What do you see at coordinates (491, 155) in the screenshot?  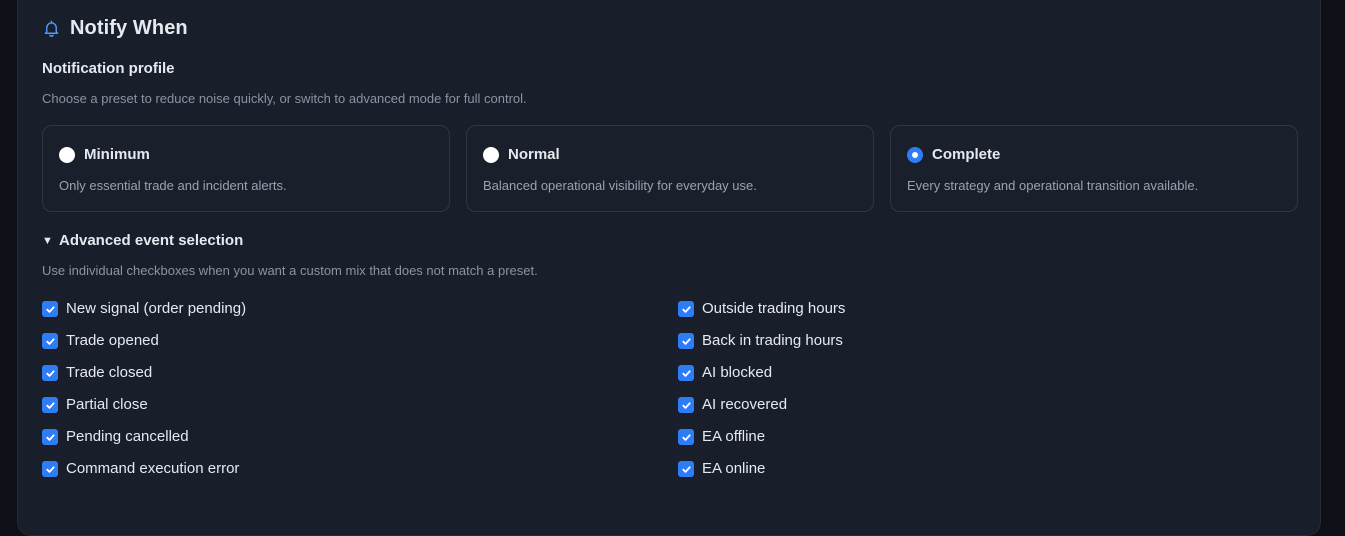 I see `radio-normal` at bounding box center [491, 155].